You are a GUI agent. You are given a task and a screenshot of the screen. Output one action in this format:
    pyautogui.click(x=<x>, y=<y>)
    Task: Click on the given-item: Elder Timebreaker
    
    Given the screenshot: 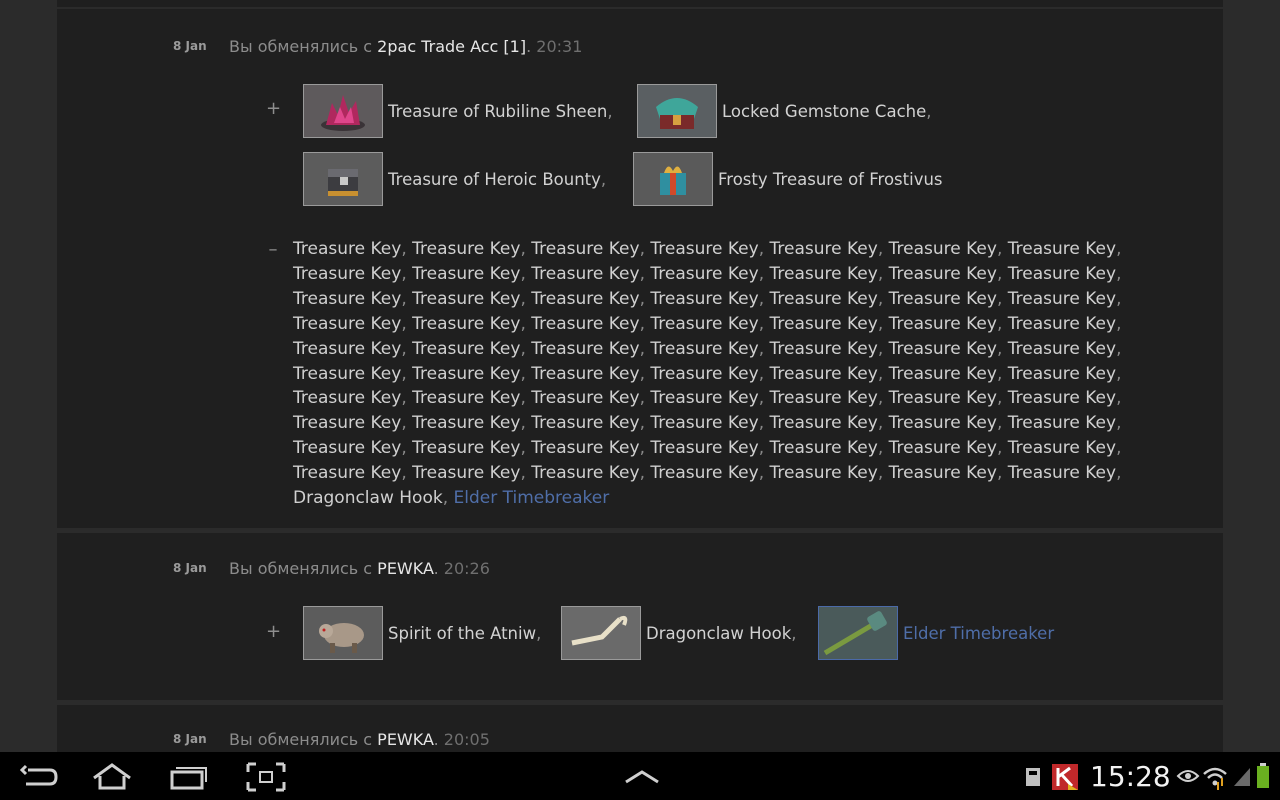 What is the action you would take?
    pyautogui.click(x=532, y=498)
    